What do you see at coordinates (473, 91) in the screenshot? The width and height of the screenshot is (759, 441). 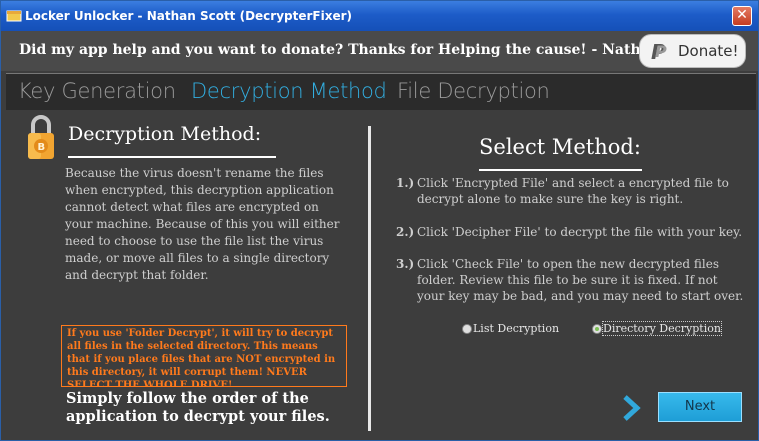 I see `tab-file-decryption: File Decryption` at bounding box center [473, 91].